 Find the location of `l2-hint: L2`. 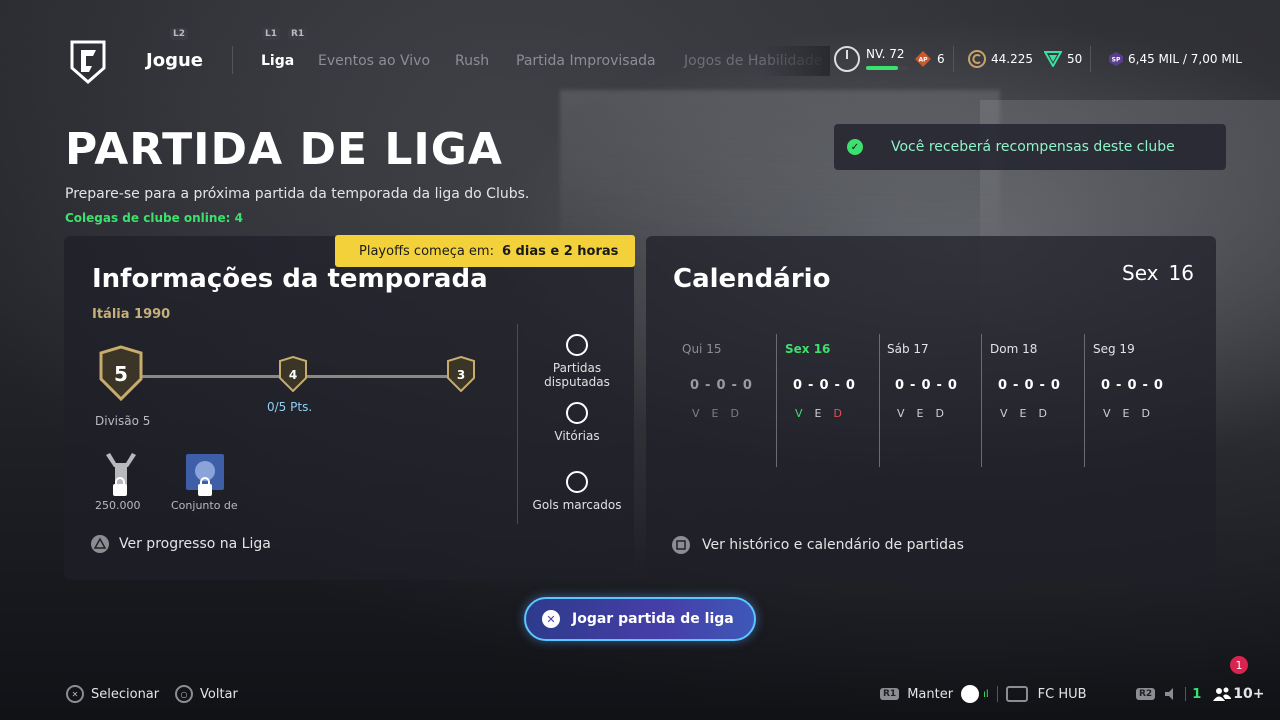

l2-hint: L2 is located at coordinates (179, 34).